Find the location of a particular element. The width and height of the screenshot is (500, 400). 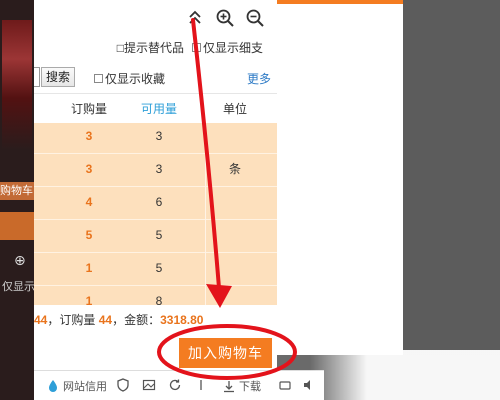

available-qty-cell: 8 is located at coordinates (159, 299).